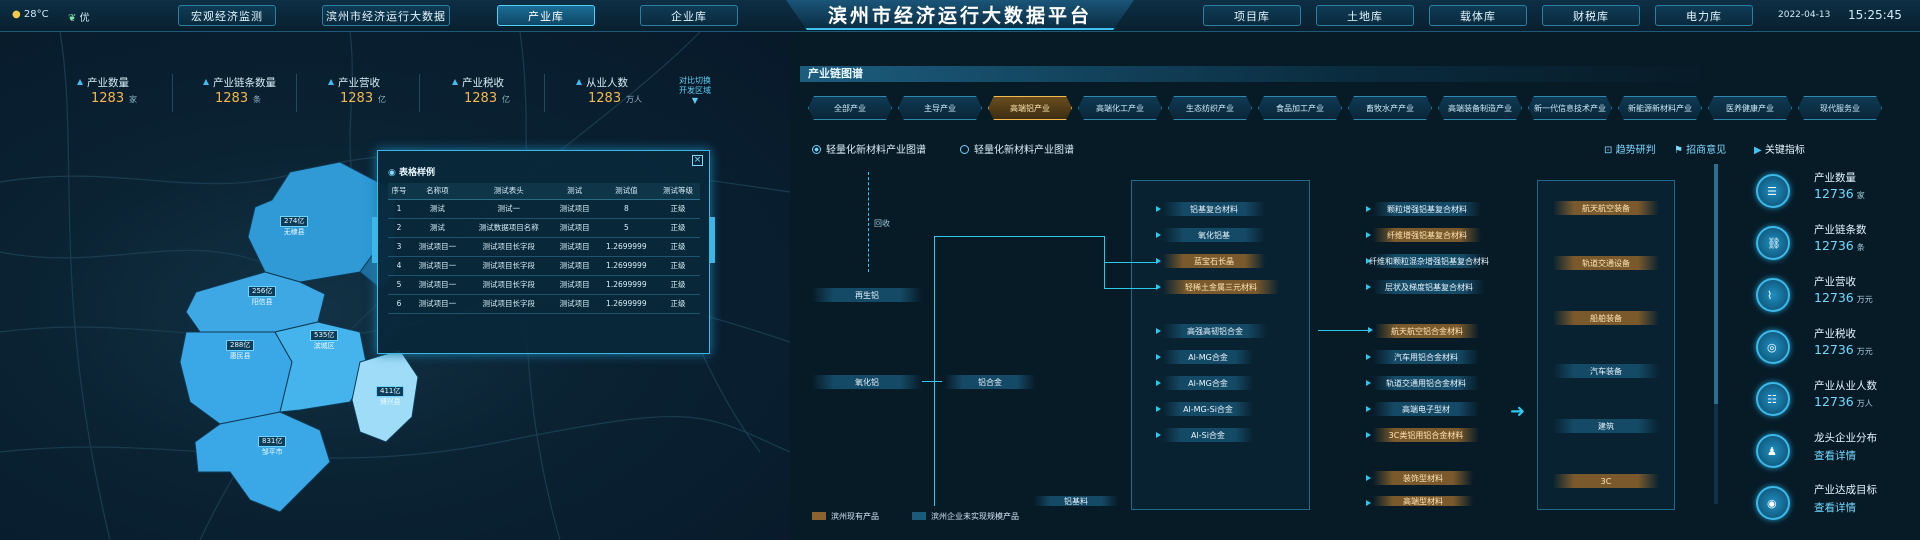 This screenshot has width=1920, height=540. I want to click on table-row: 2 测试 测试数据项目名称 测试项目 5 正级, so click(544, 228).